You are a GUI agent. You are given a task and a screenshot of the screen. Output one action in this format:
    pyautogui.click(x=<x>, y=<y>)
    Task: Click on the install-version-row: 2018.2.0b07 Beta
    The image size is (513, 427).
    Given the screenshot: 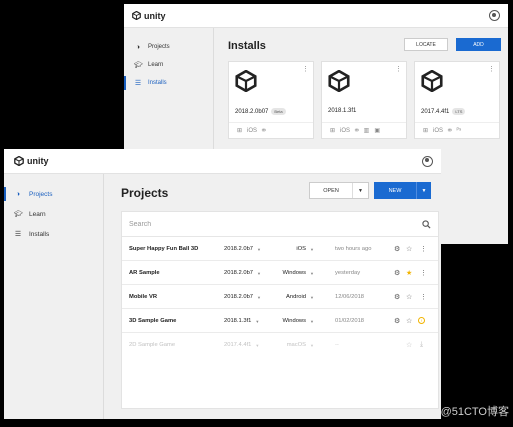 What is the action you would take?
    pyautogui.click(x=260, y=111)
    